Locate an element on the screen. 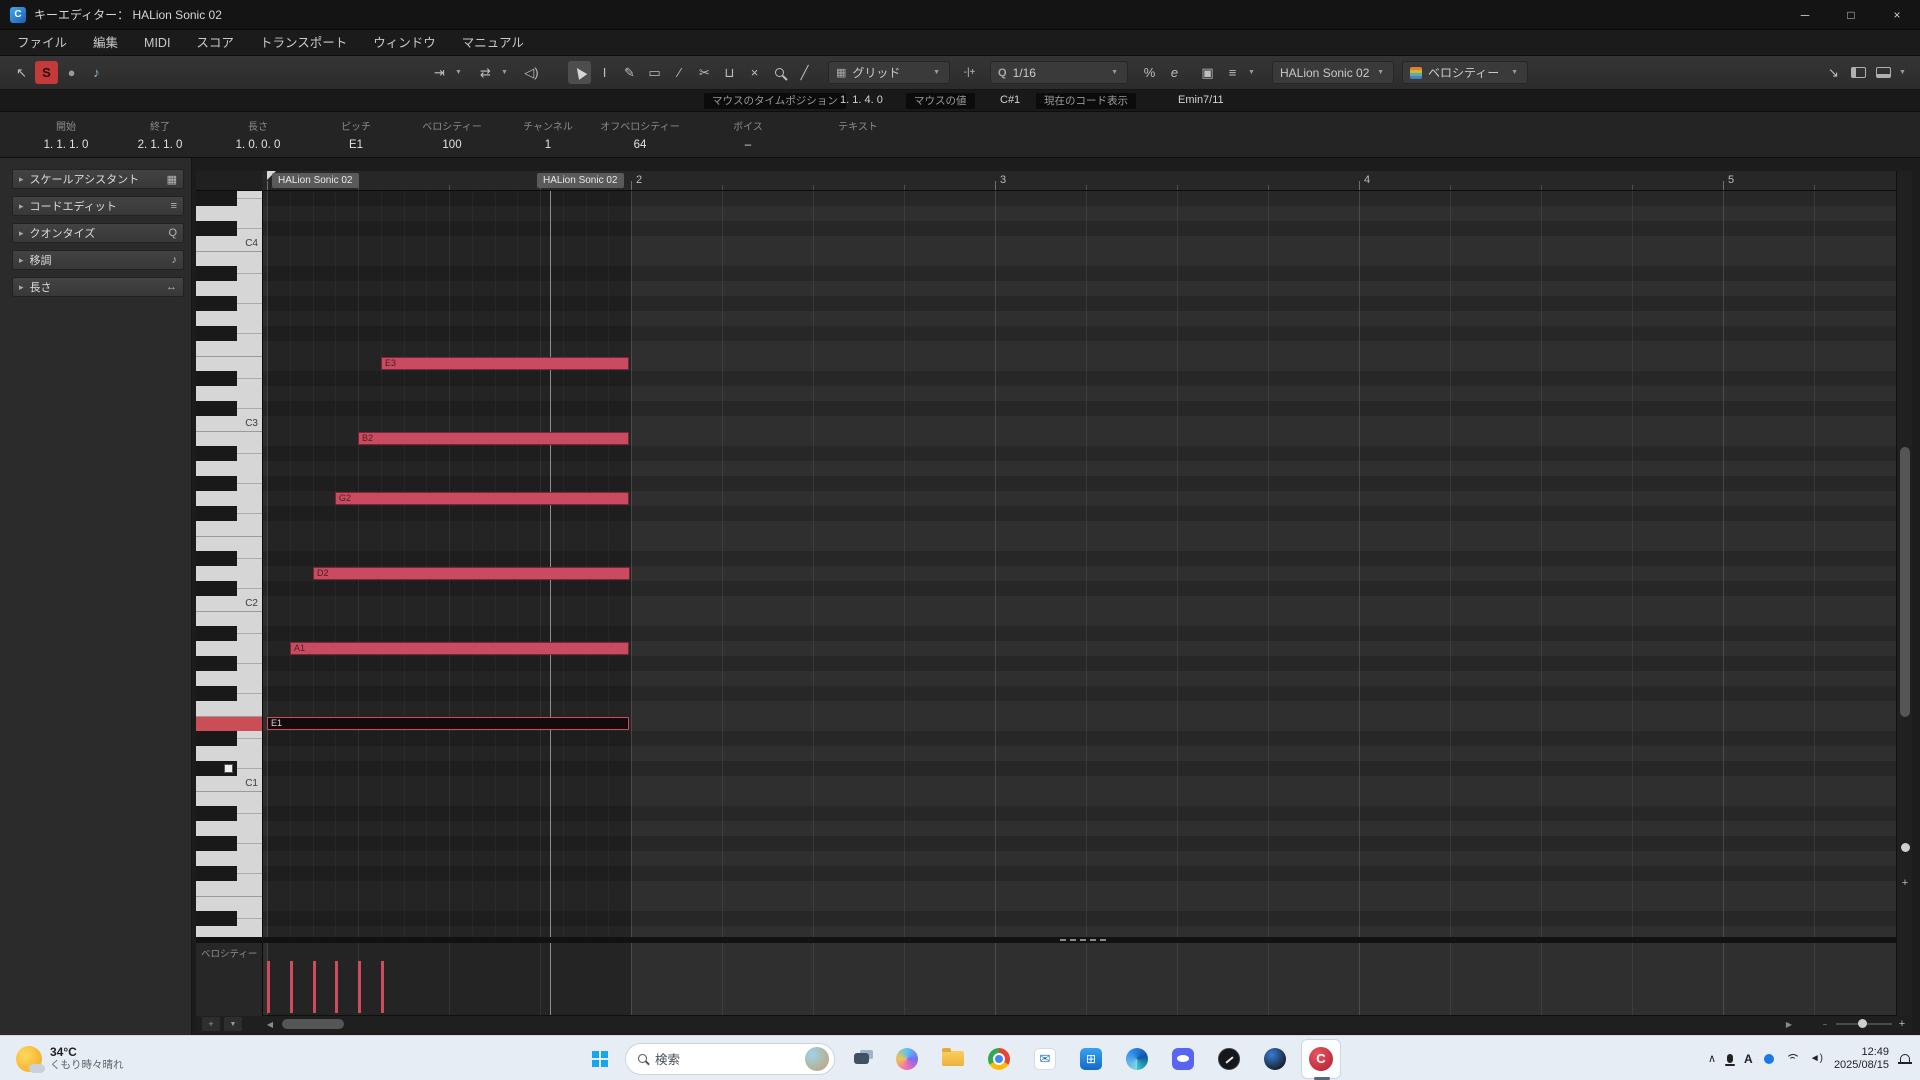 The image size is (1920, 1080). autoscroll-caret-icon: ▼ is located at coordinates (458, 72).